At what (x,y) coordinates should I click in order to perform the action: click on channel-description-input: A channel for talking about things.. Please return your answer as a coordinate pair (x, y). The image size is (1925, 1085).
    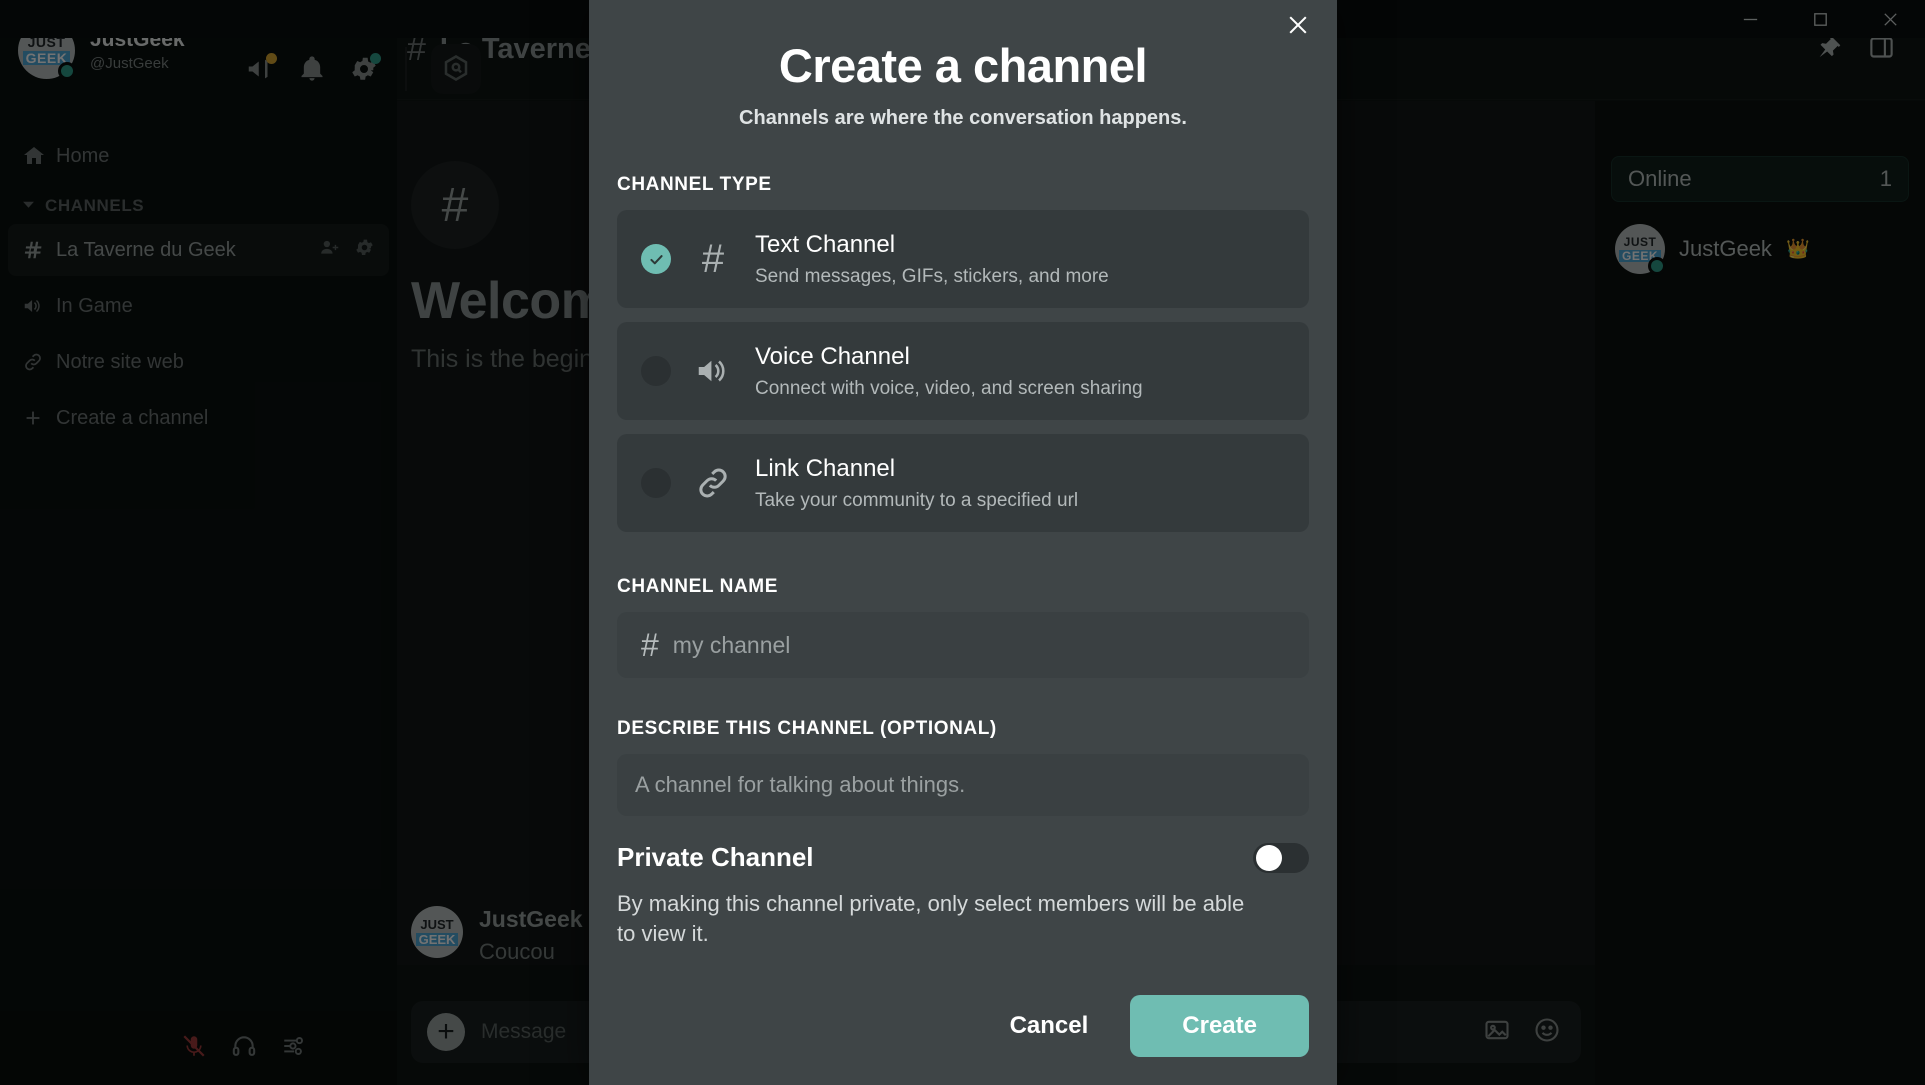
    Looking at the image, I should click on (963, 785).